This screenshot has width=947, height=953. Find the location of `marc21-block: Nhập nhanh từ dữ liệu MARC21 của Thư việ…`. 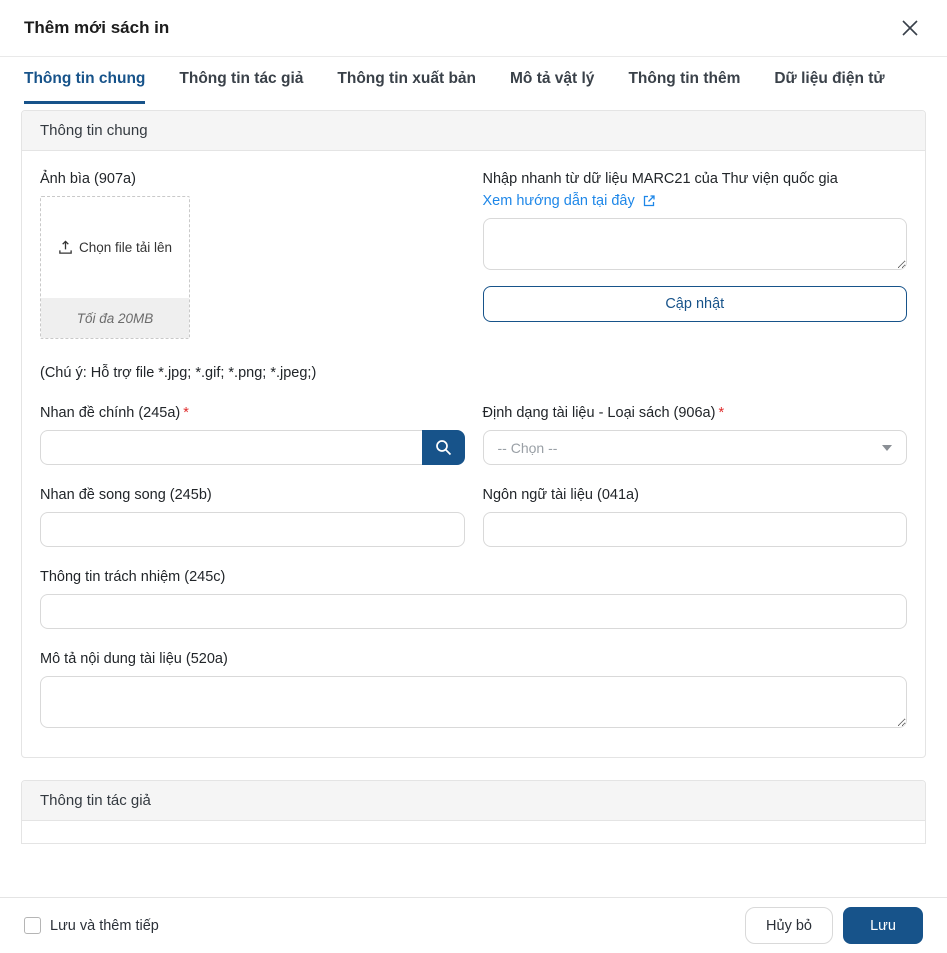

marc21-block: Nhập nhanh từ dữ liệu MARC21 của Thư việ… is located at coordinates (695, 276).